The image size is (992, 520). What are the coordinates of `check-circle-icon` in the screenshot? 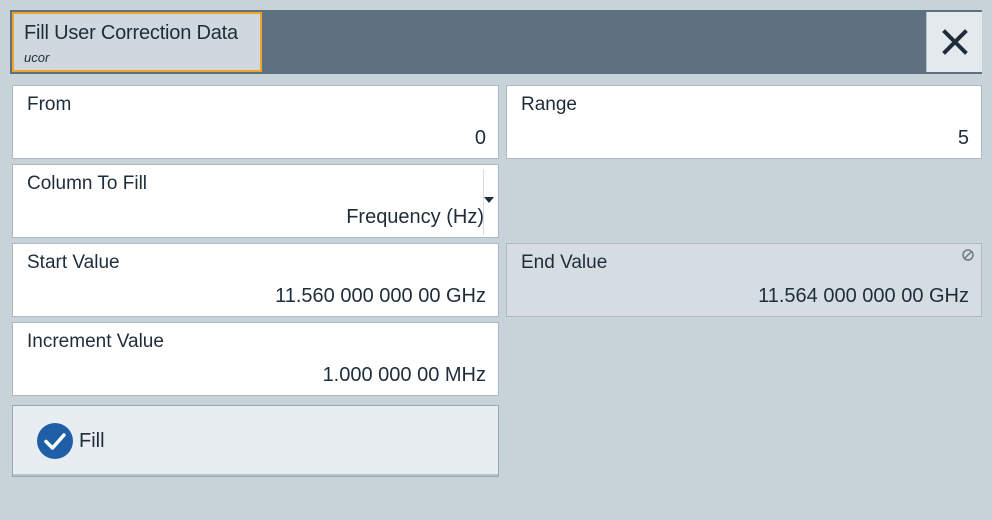 It's located at (55, 441).